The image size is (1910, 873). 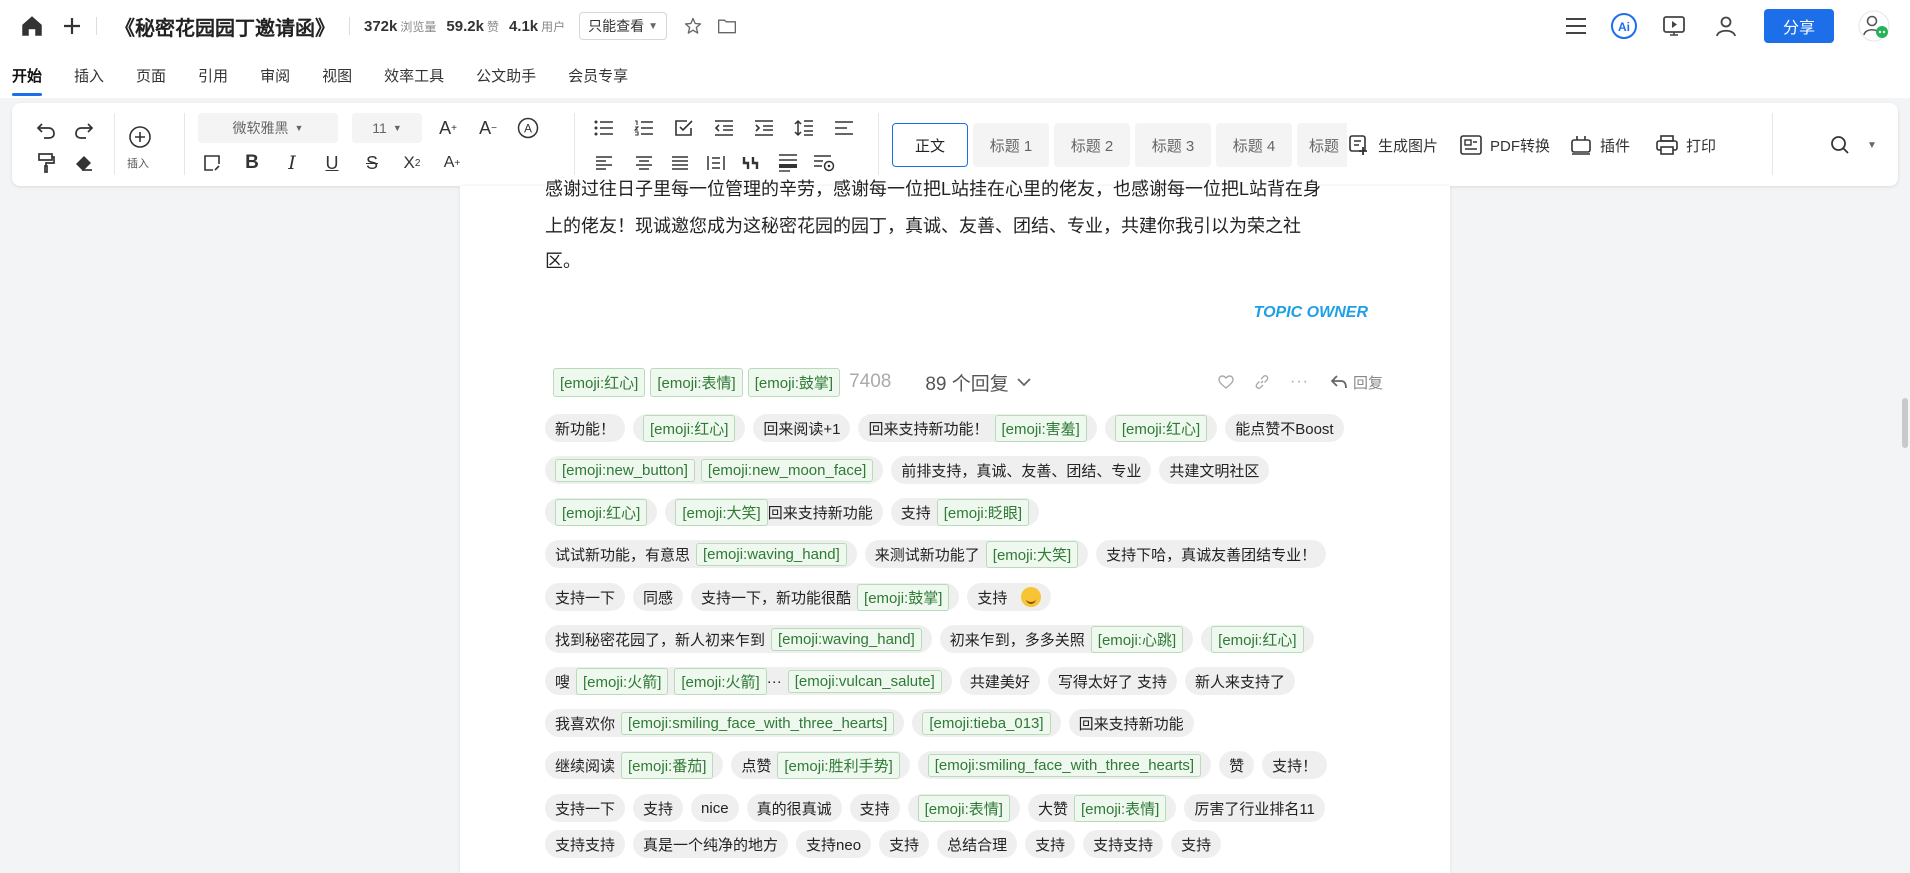 I want to click on bullet-list-icon, so click(x=604, y=128).